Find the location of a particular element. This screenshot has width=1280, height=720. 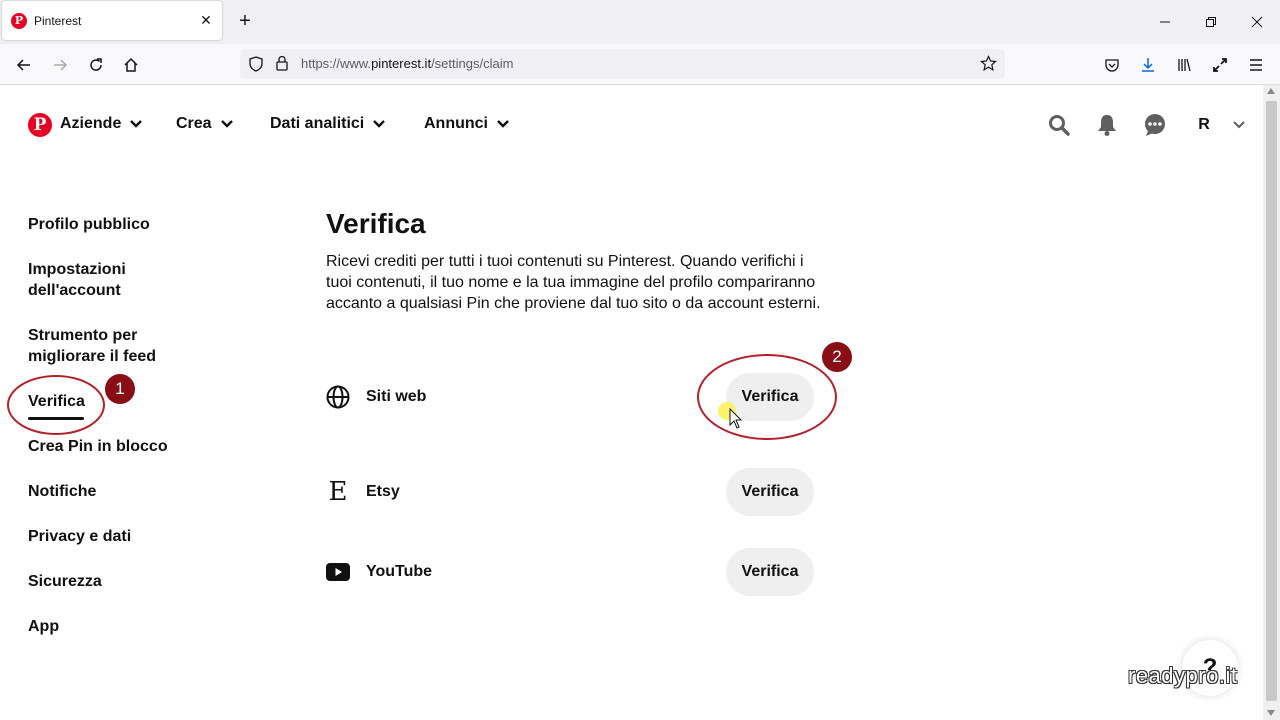

sidebar-item-notifiche: Notifiche is located at coordinates (103, 491).